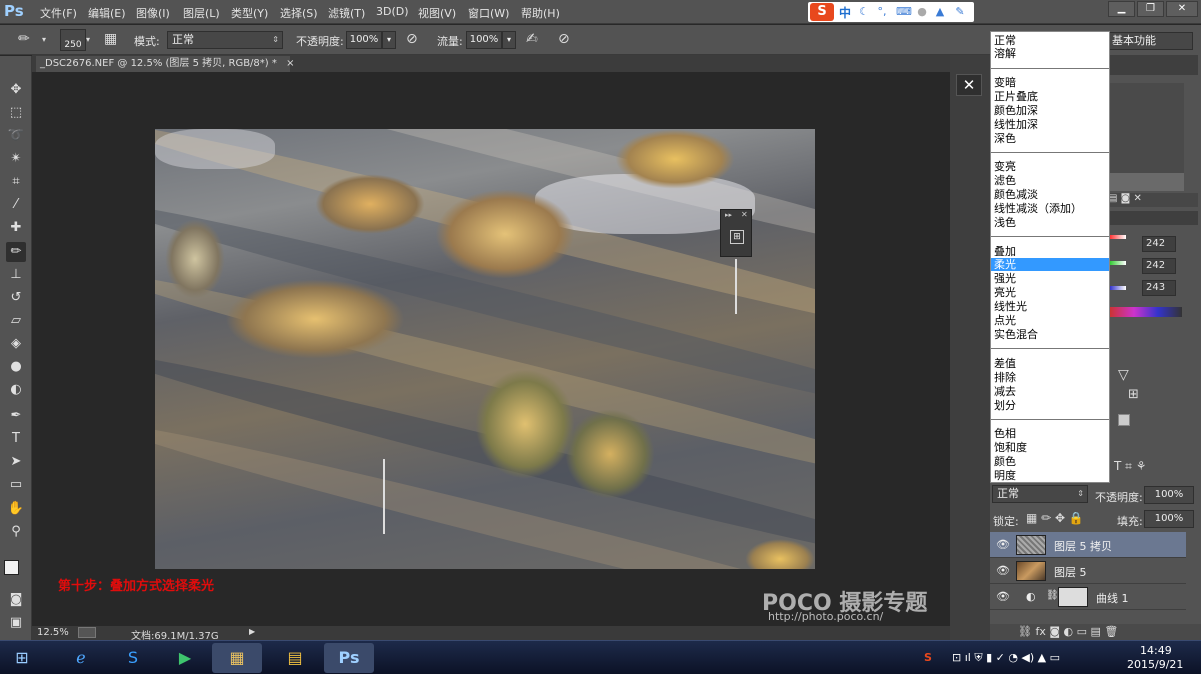 The image size is (1201, 674). Describe the element at coordinates (1016, 110) in the screenshot. I see `blend-color-burn: 颜色加深` at that location.